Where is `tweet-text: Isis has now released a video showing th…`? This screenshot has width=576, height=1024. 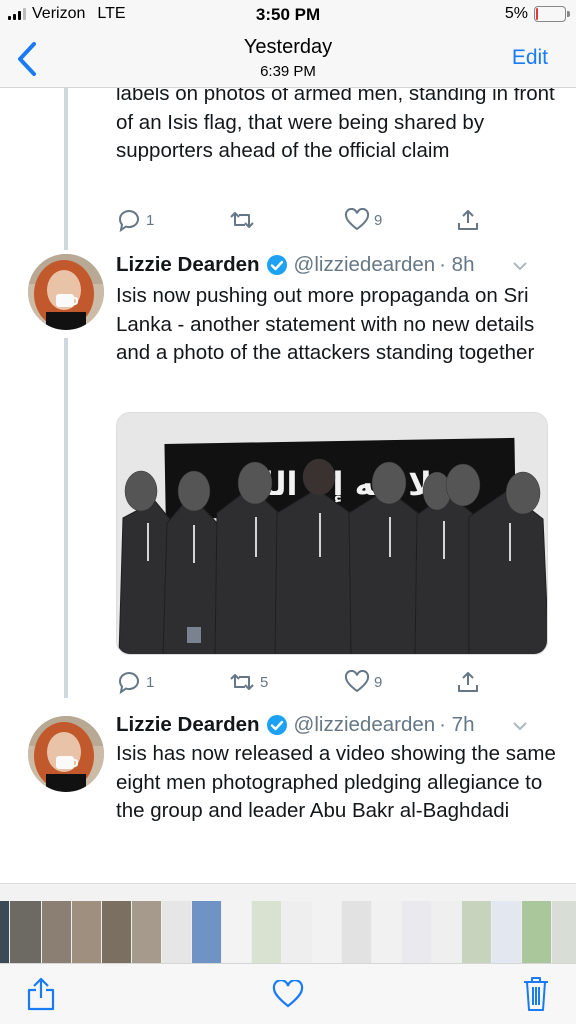
tweet-text: Isis has now released a video showing th… is located at coordinates (336, 782).